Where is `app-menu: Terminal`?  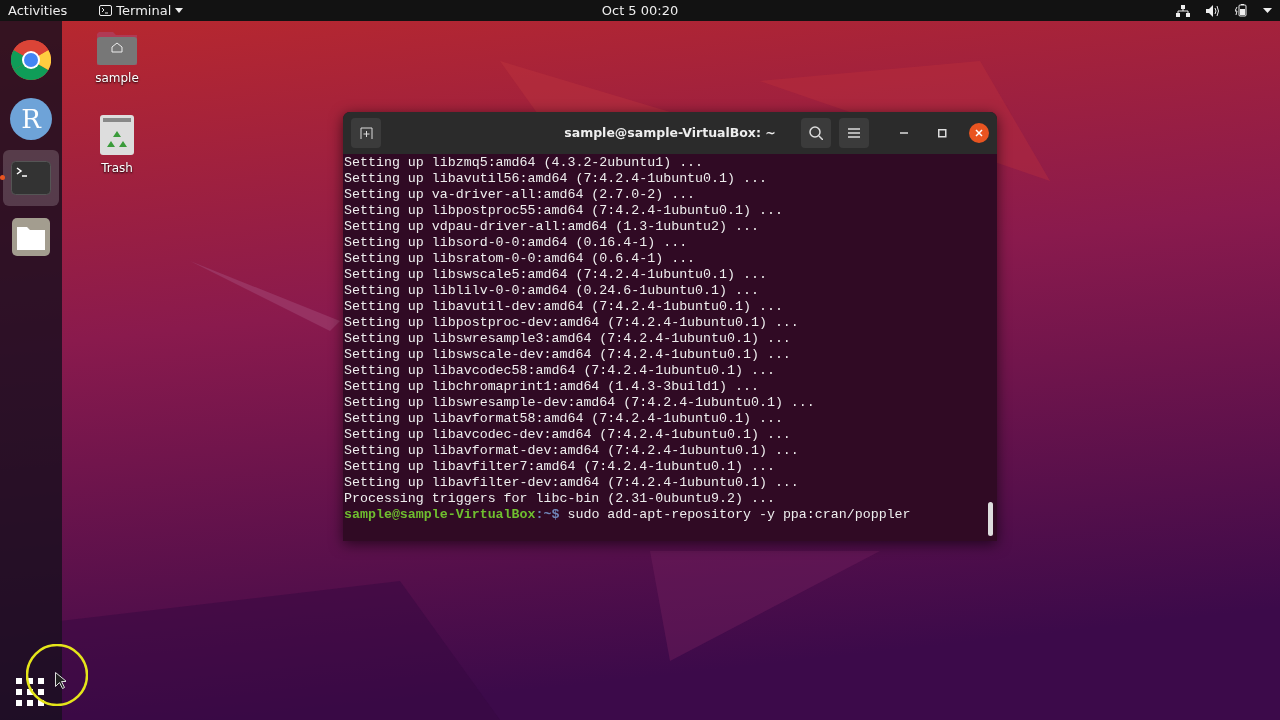 app-menu: Terminal is located at coordinates (137, 10).